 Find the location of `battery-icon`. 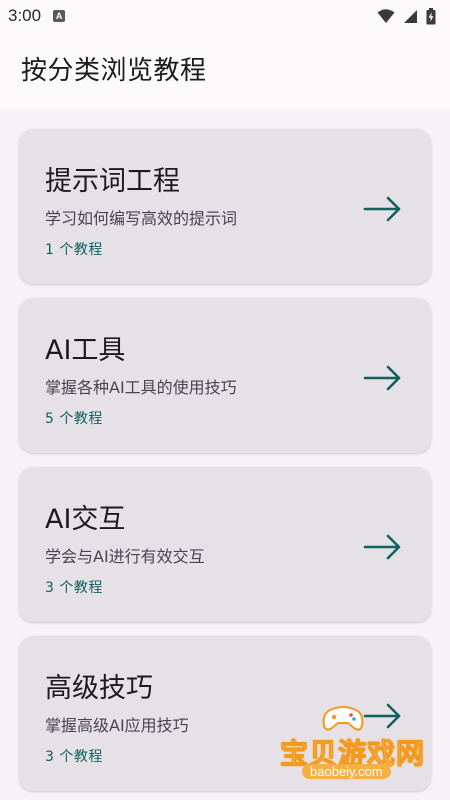

battery-icon is located at coordinates (431, 15).